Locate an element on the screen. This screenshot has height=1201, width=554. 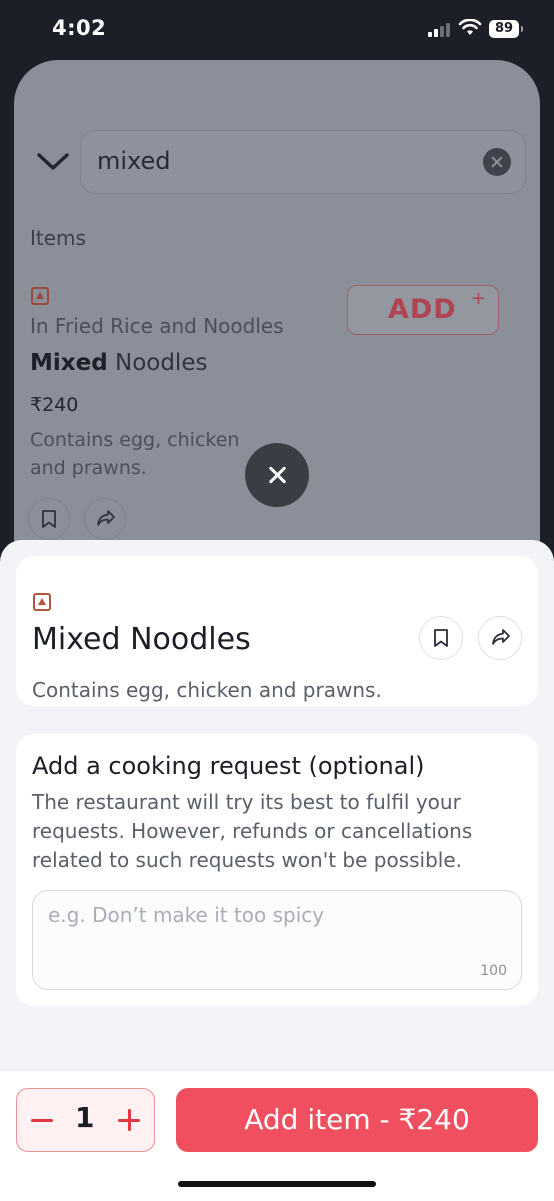
wifi-icon is located at coordinates (470, 27).